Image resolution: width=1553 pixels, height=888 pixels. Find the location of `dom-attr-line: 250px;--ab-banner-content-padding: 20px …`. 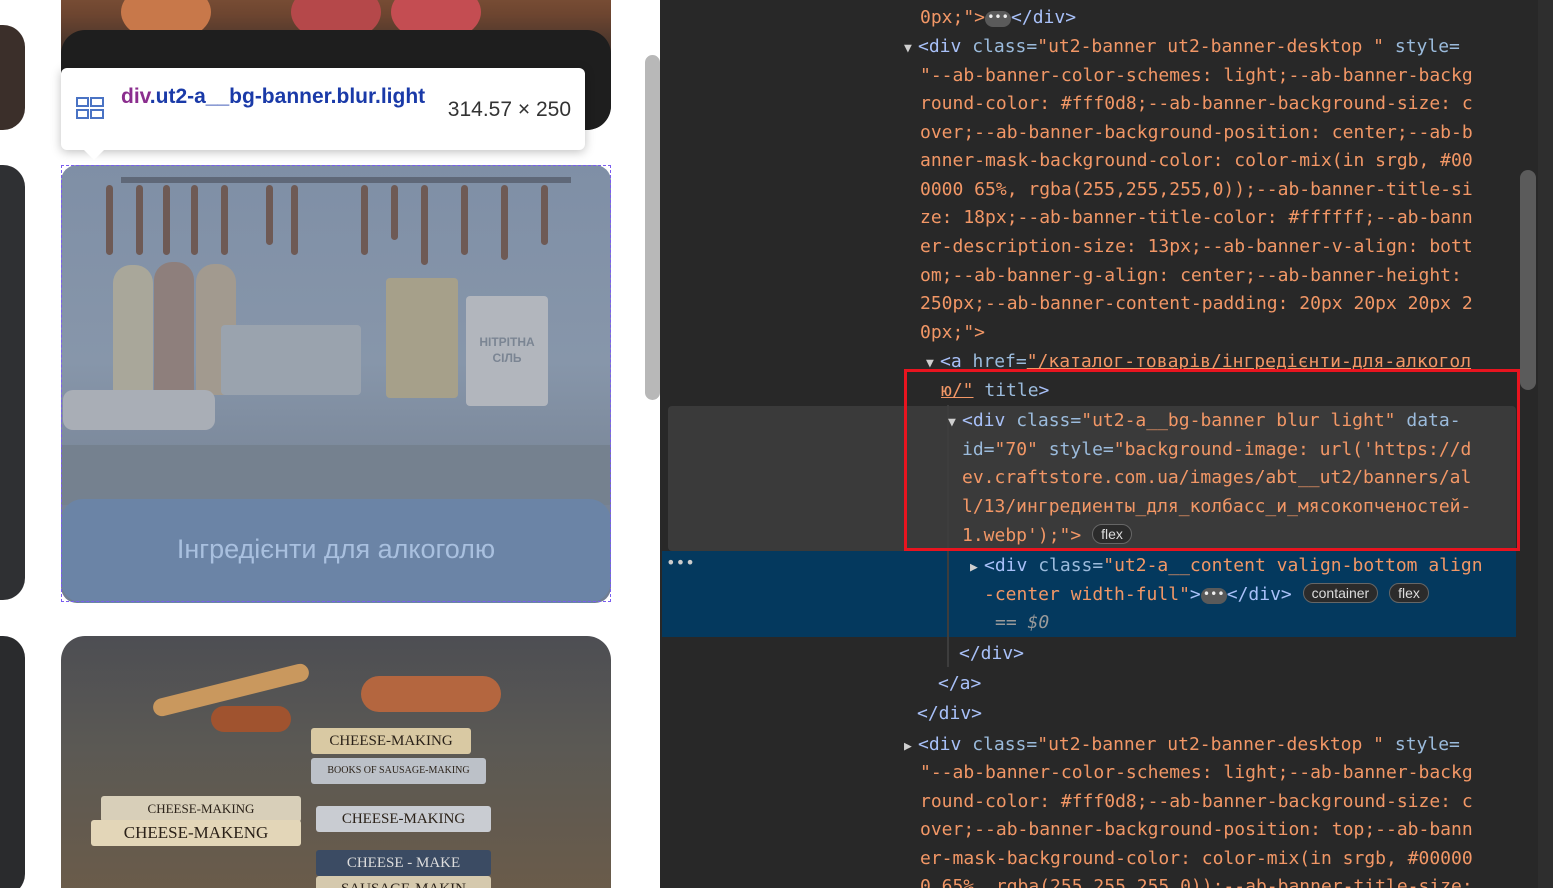

dom-attr-line: 250px;--ab-banner-content-padding: 20px … is located at coordinates (1196, 304).